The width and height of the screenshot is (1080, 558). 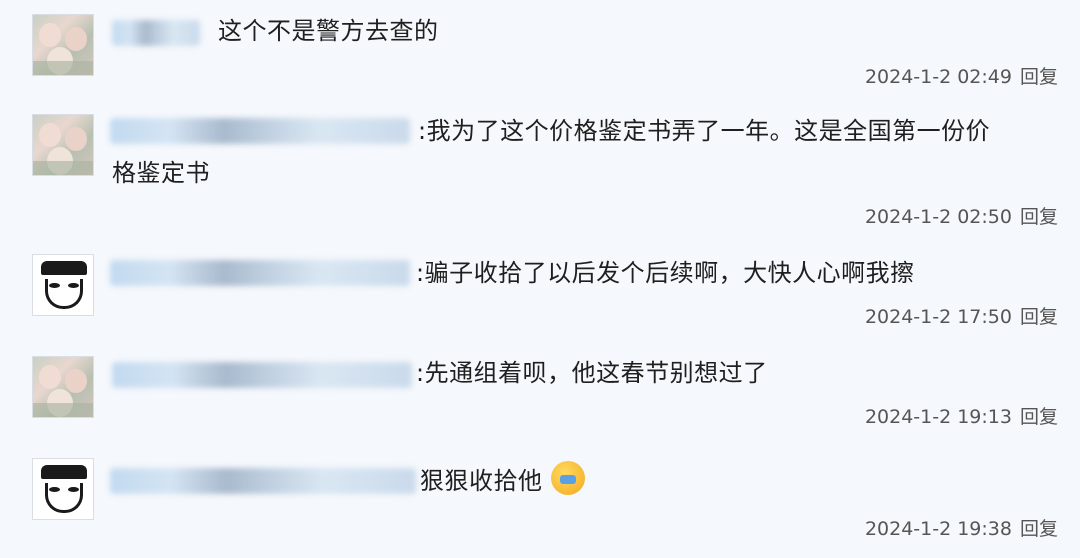 I want to click on comment-text-body: 狠狠收拾他, so click(x=481, y=481).